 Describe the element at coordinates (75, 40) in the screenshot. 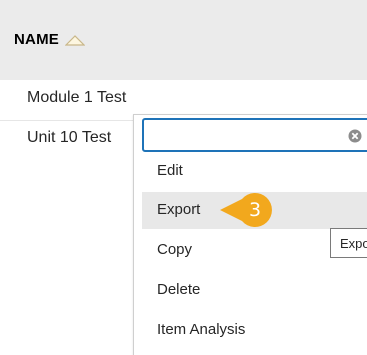

I see `sort-ascending-icon` at that location.